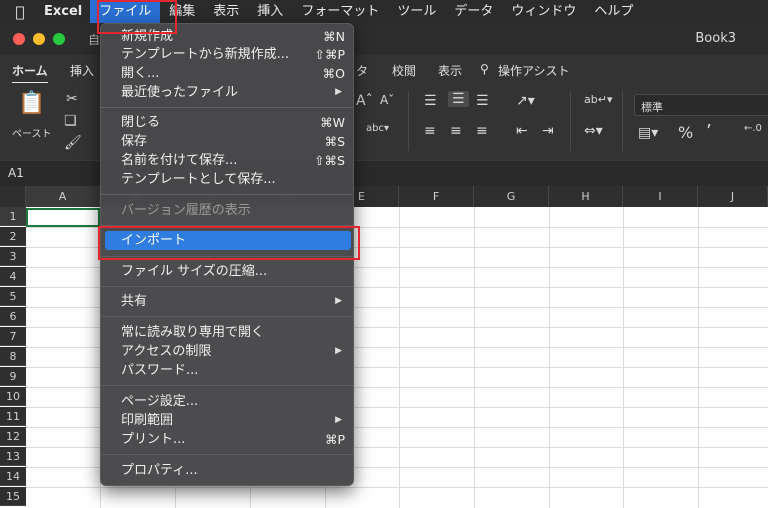  What do you see at coordinates (228, 122) in the screenshot?
I see `menu-item-close: 閉じる ⌘W` at bounding box center [228, 122].